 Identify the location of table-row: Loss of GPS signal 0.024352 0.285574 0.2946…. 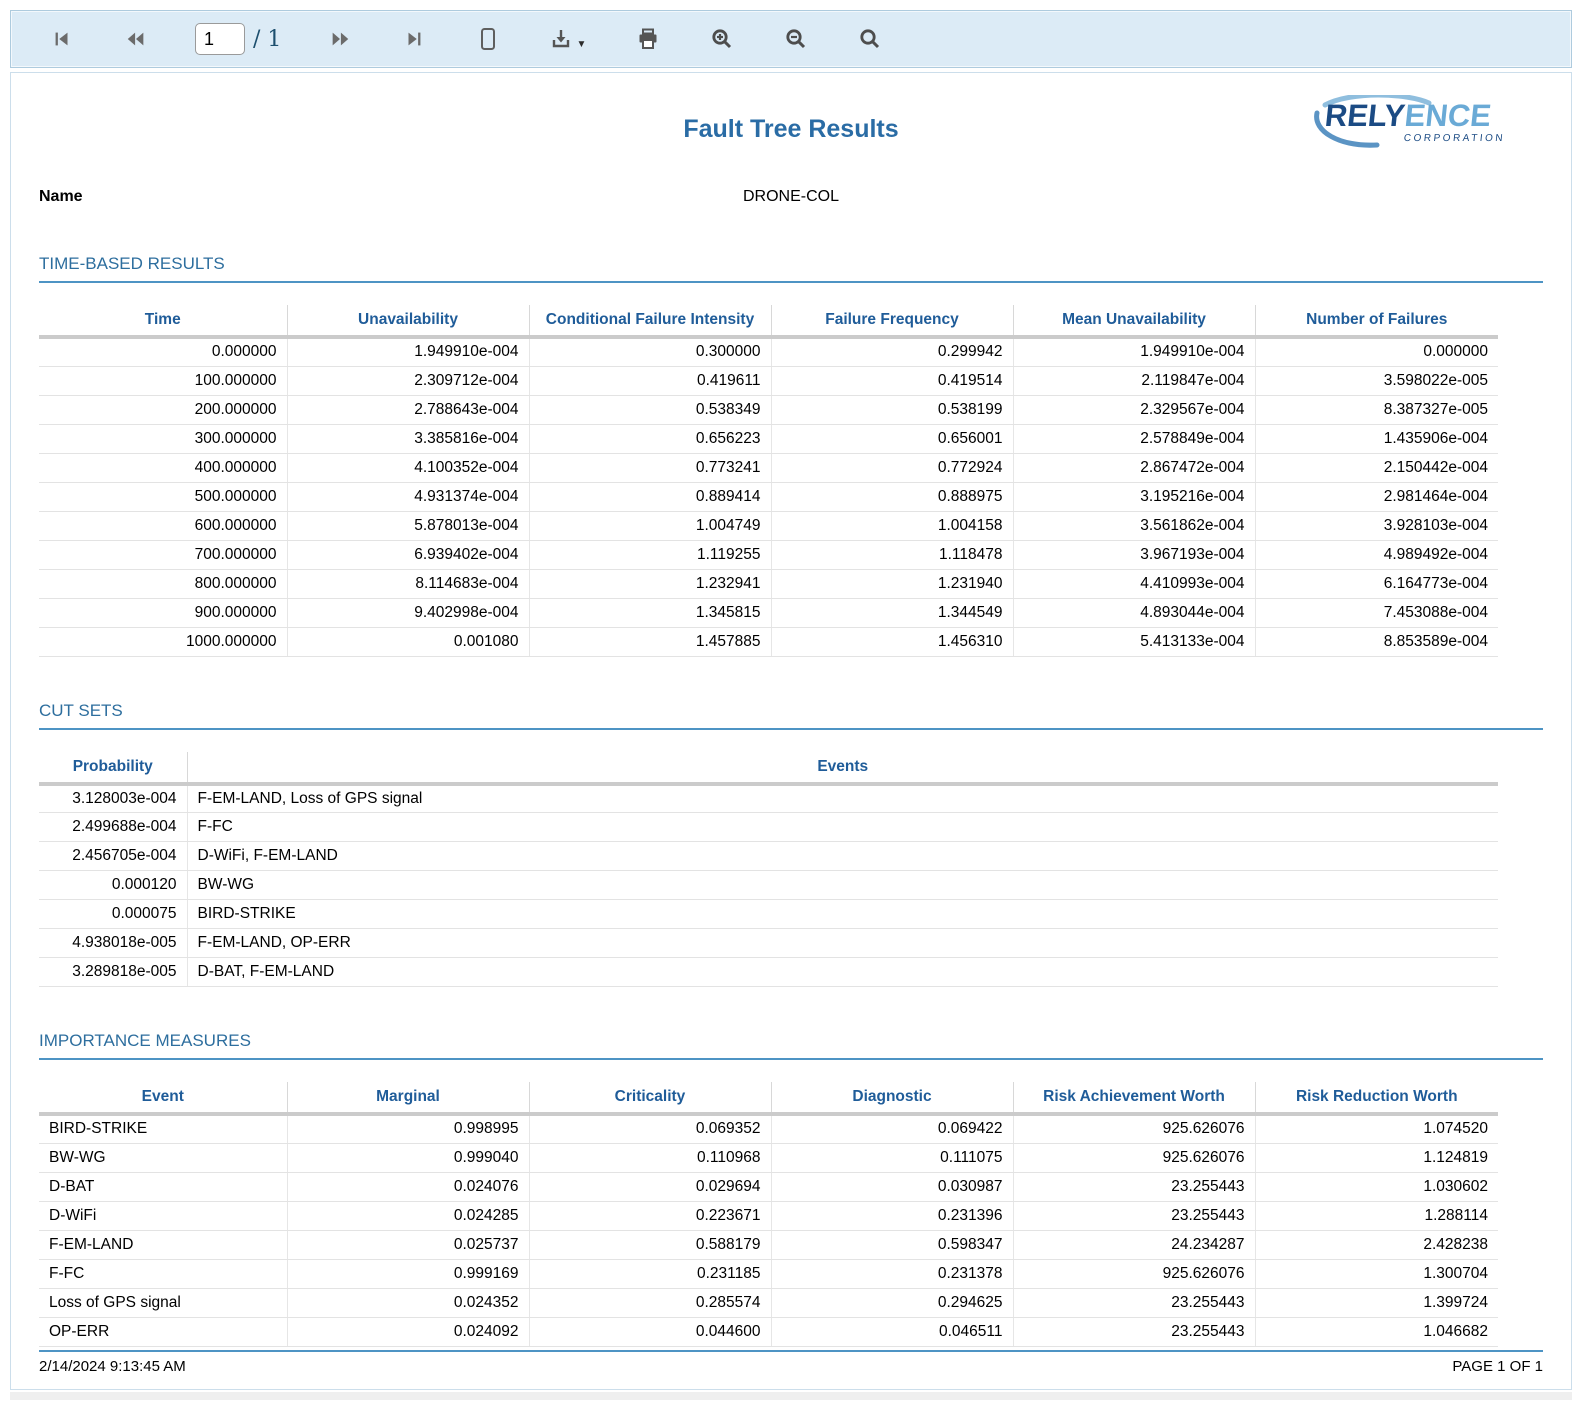
(768, 1303).